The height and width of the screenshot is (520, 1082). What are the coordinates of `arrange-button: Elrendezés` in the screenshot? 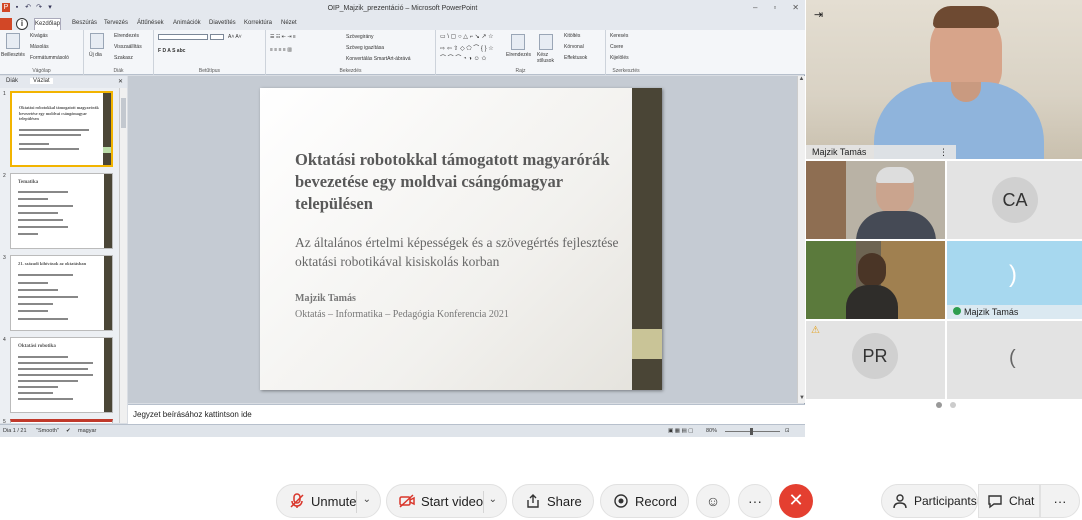 It's located at (518, 55).